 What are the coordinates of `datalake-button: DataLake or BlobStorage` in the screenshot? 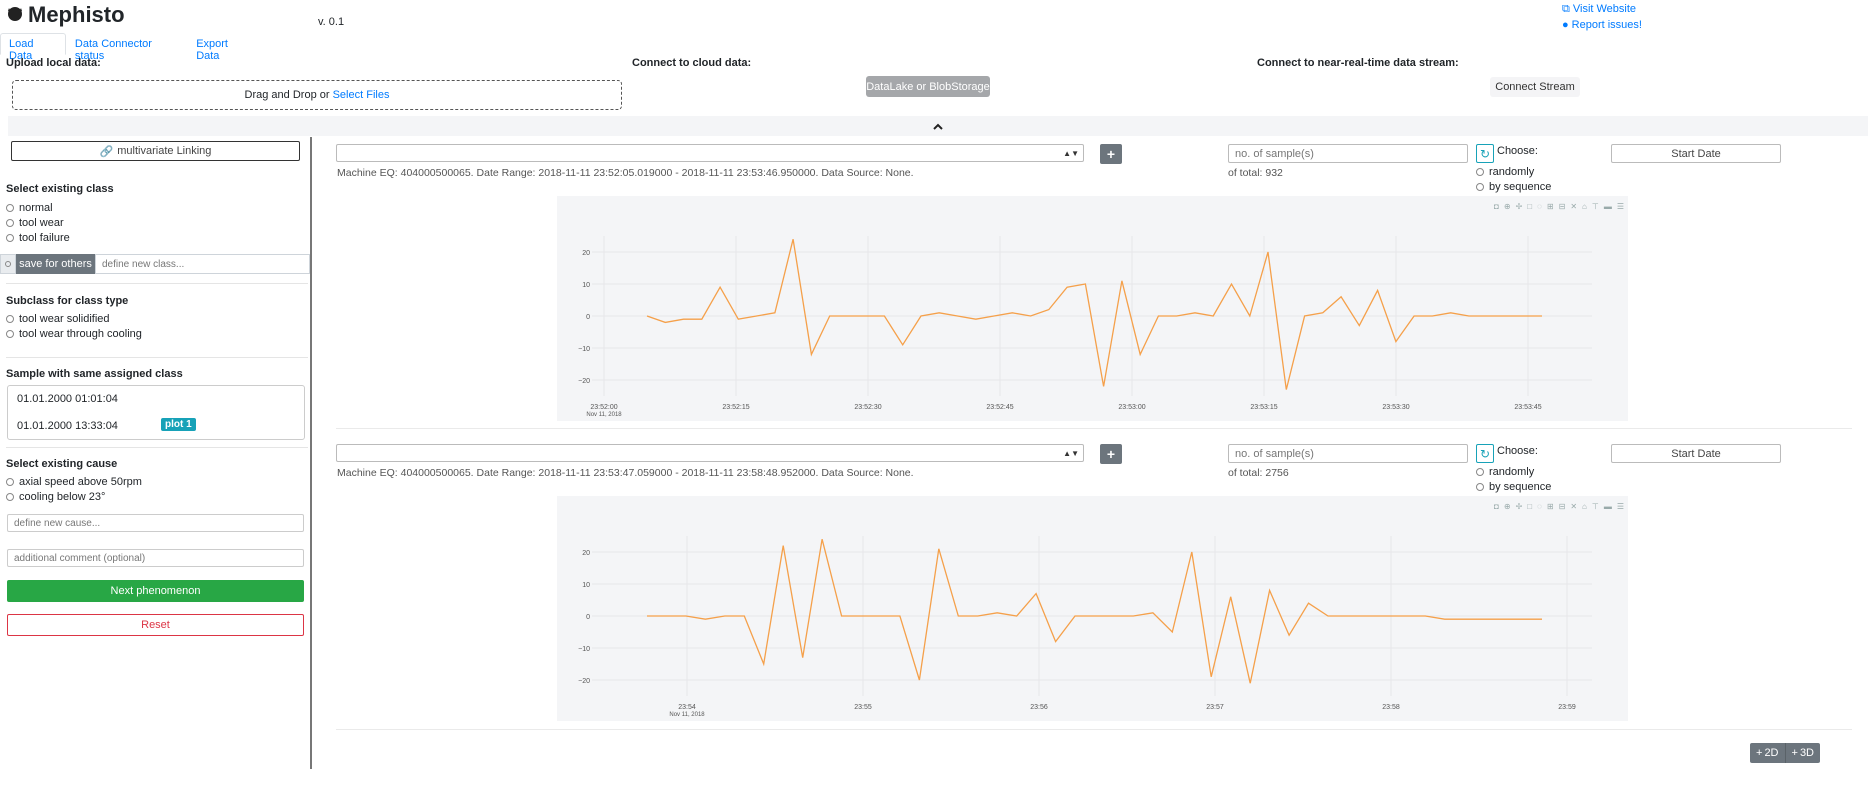 It's located at (928, 86).